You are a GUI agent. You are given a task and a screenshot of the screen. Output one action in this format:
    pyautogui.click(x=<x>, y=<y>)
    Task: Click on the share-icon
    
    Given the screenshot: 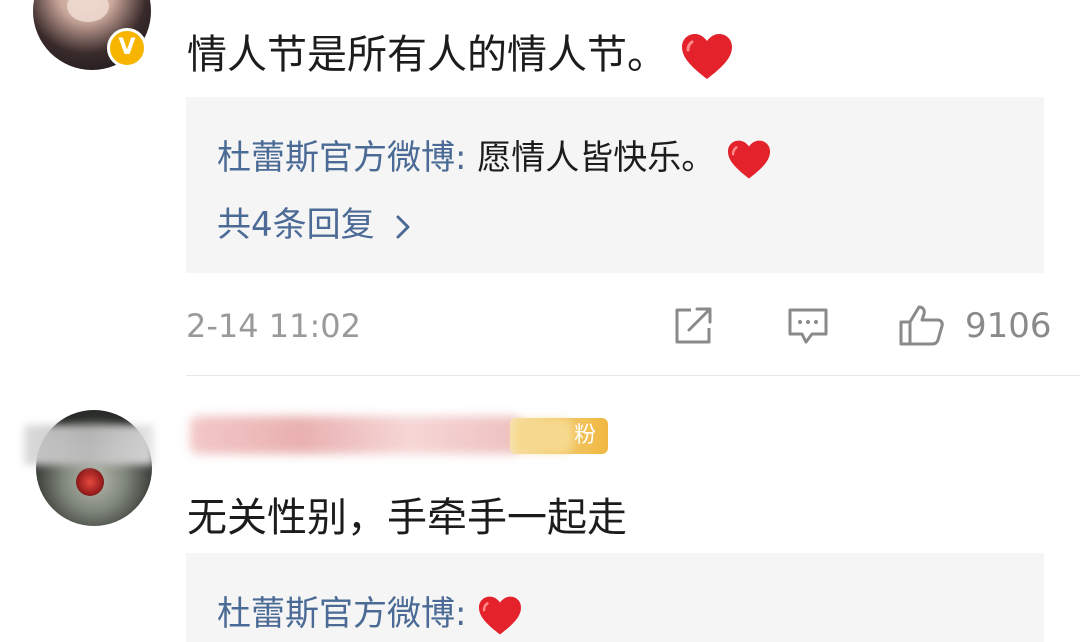 What is the action you would take?
    pyautogui.click(x=694, y=326)
    